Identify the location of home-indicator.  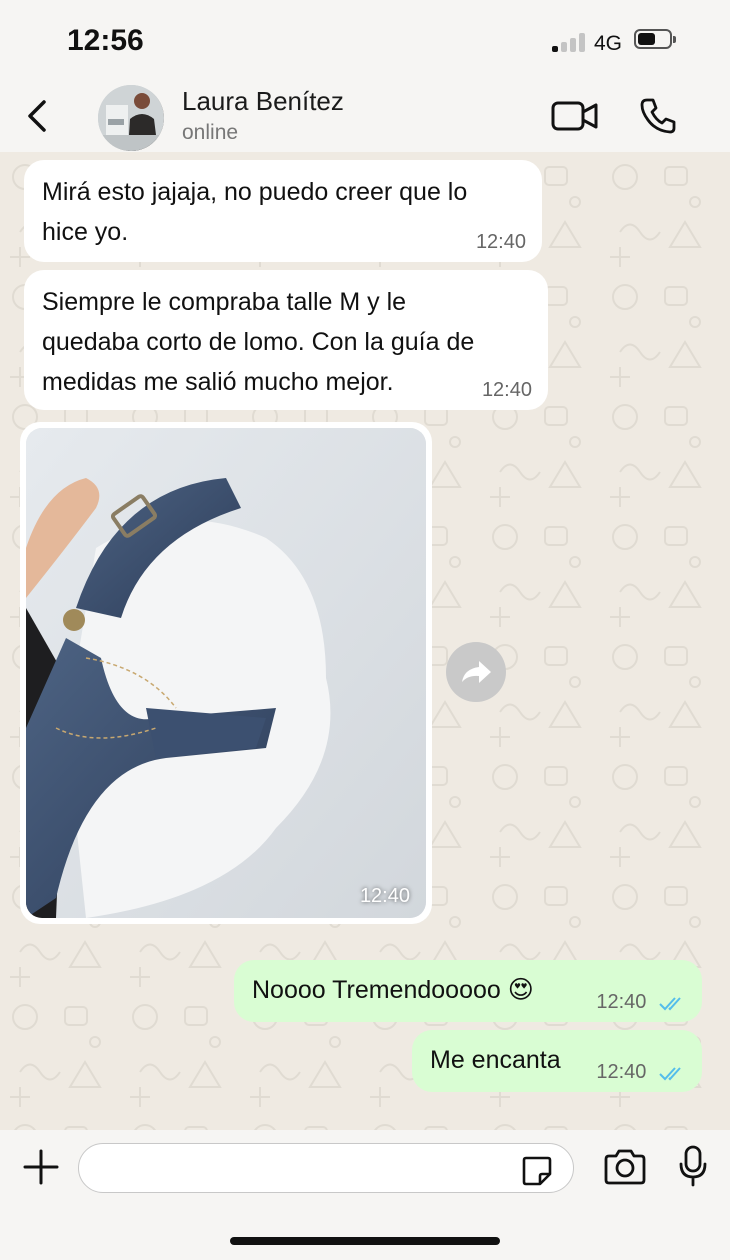
(365, 1241).